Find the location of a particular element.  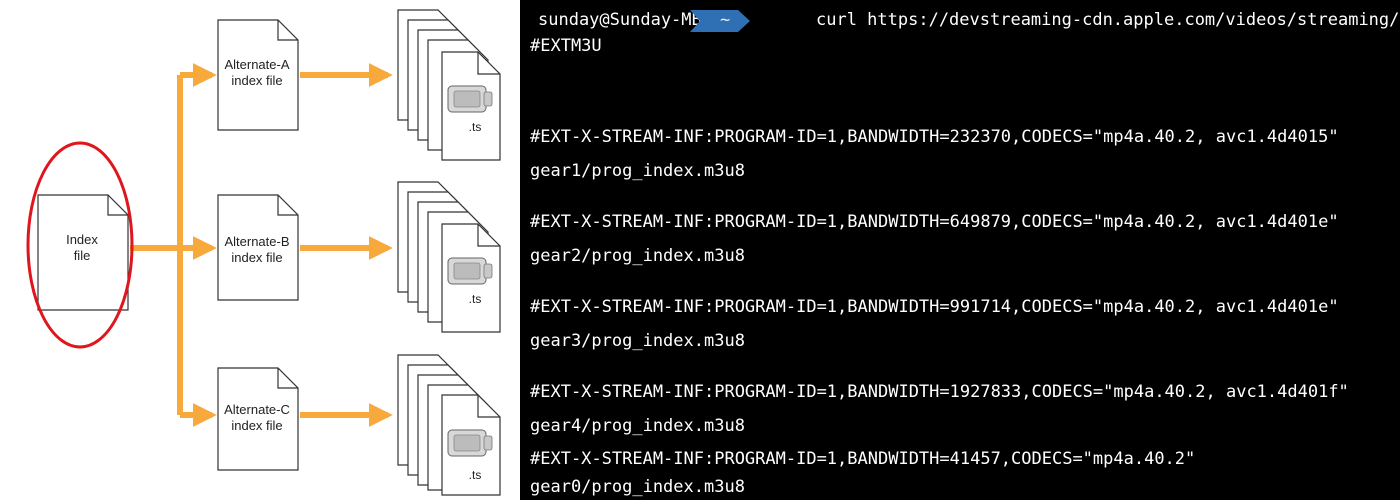

output-line-uri-1: gear1/prog_index.m3u8 is located at coordinates (637, 171).